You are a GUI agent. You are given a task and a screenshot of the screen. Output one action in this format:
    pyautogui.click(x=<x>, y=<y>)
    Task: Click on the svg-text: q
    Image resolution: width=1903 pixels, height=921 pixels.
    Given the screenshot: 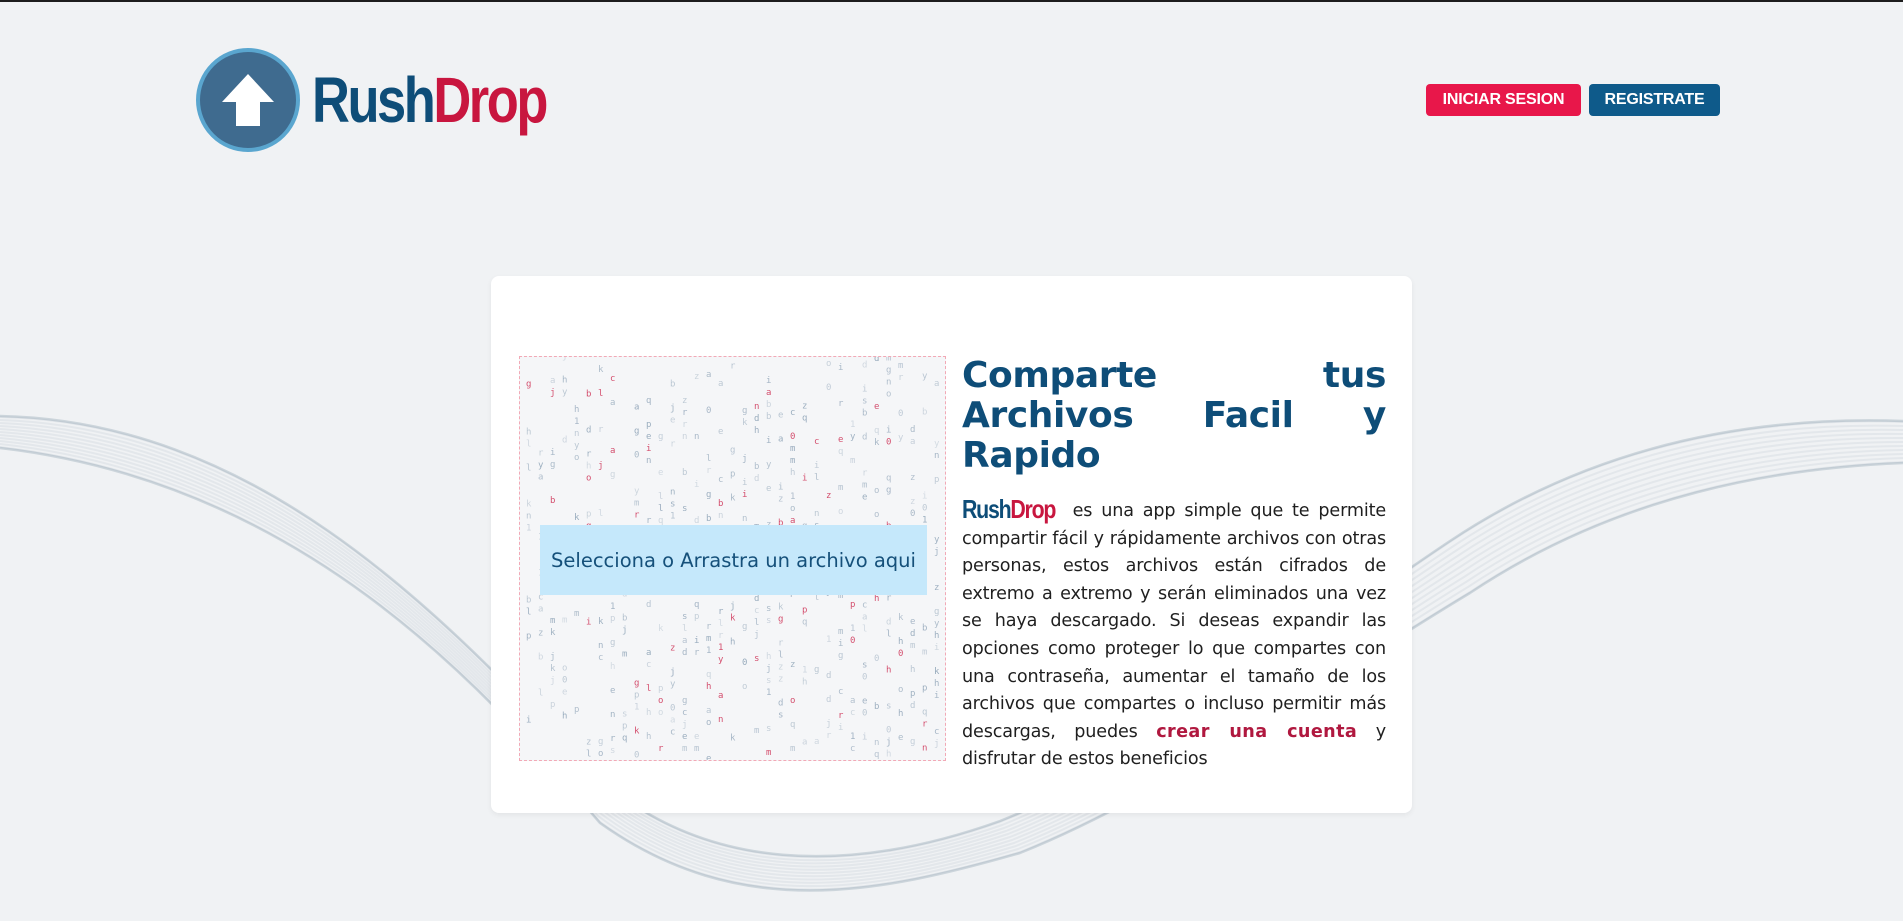 What is the action you would take?
    pyautogui.click(x=840, y=452)
    